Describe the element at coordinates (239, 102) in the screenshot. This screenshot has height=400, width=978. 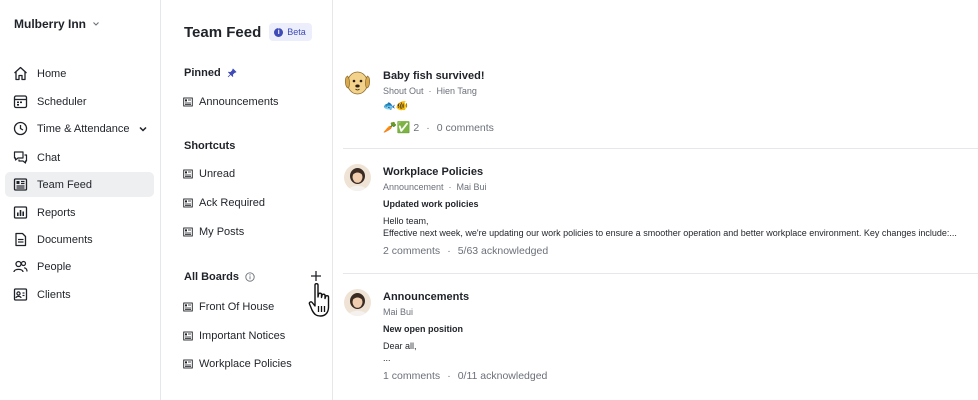
I see `board-item-label: Announcements` at that location.